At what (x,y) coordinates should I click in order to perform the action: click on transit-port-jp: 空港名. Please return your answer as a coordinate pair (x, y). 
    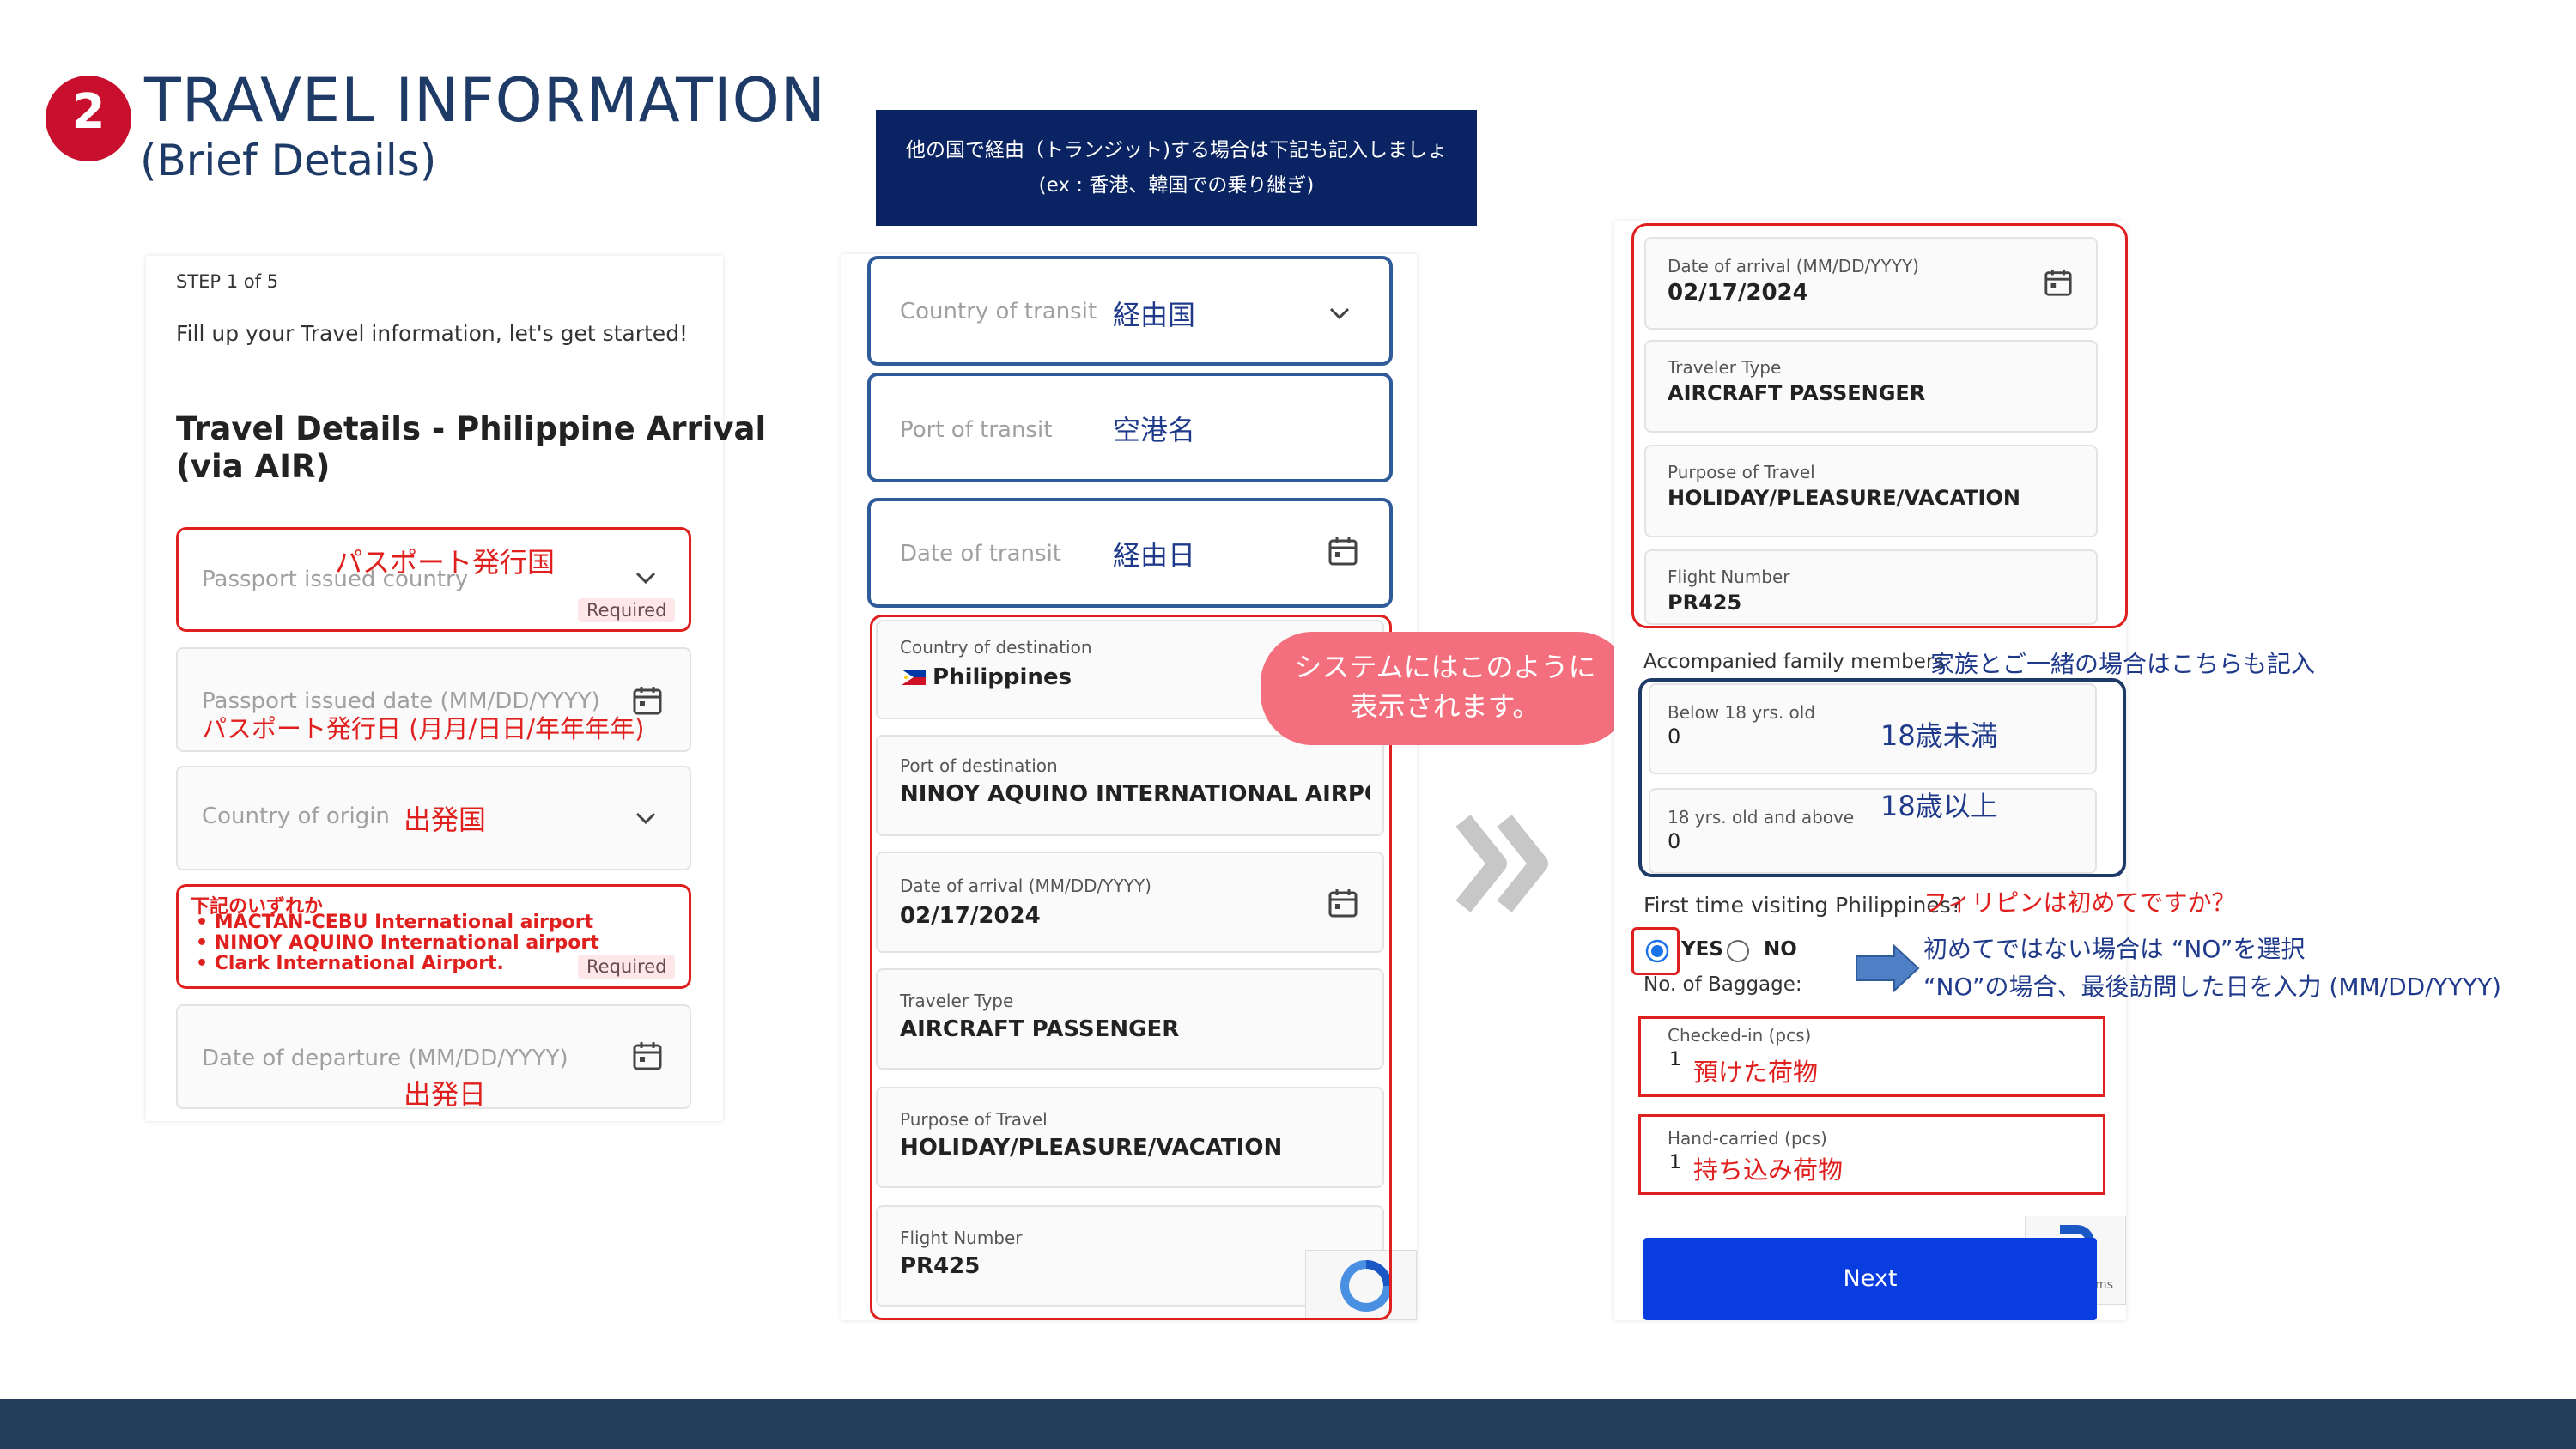
    Looking at the image, I should click on (1155, 430).